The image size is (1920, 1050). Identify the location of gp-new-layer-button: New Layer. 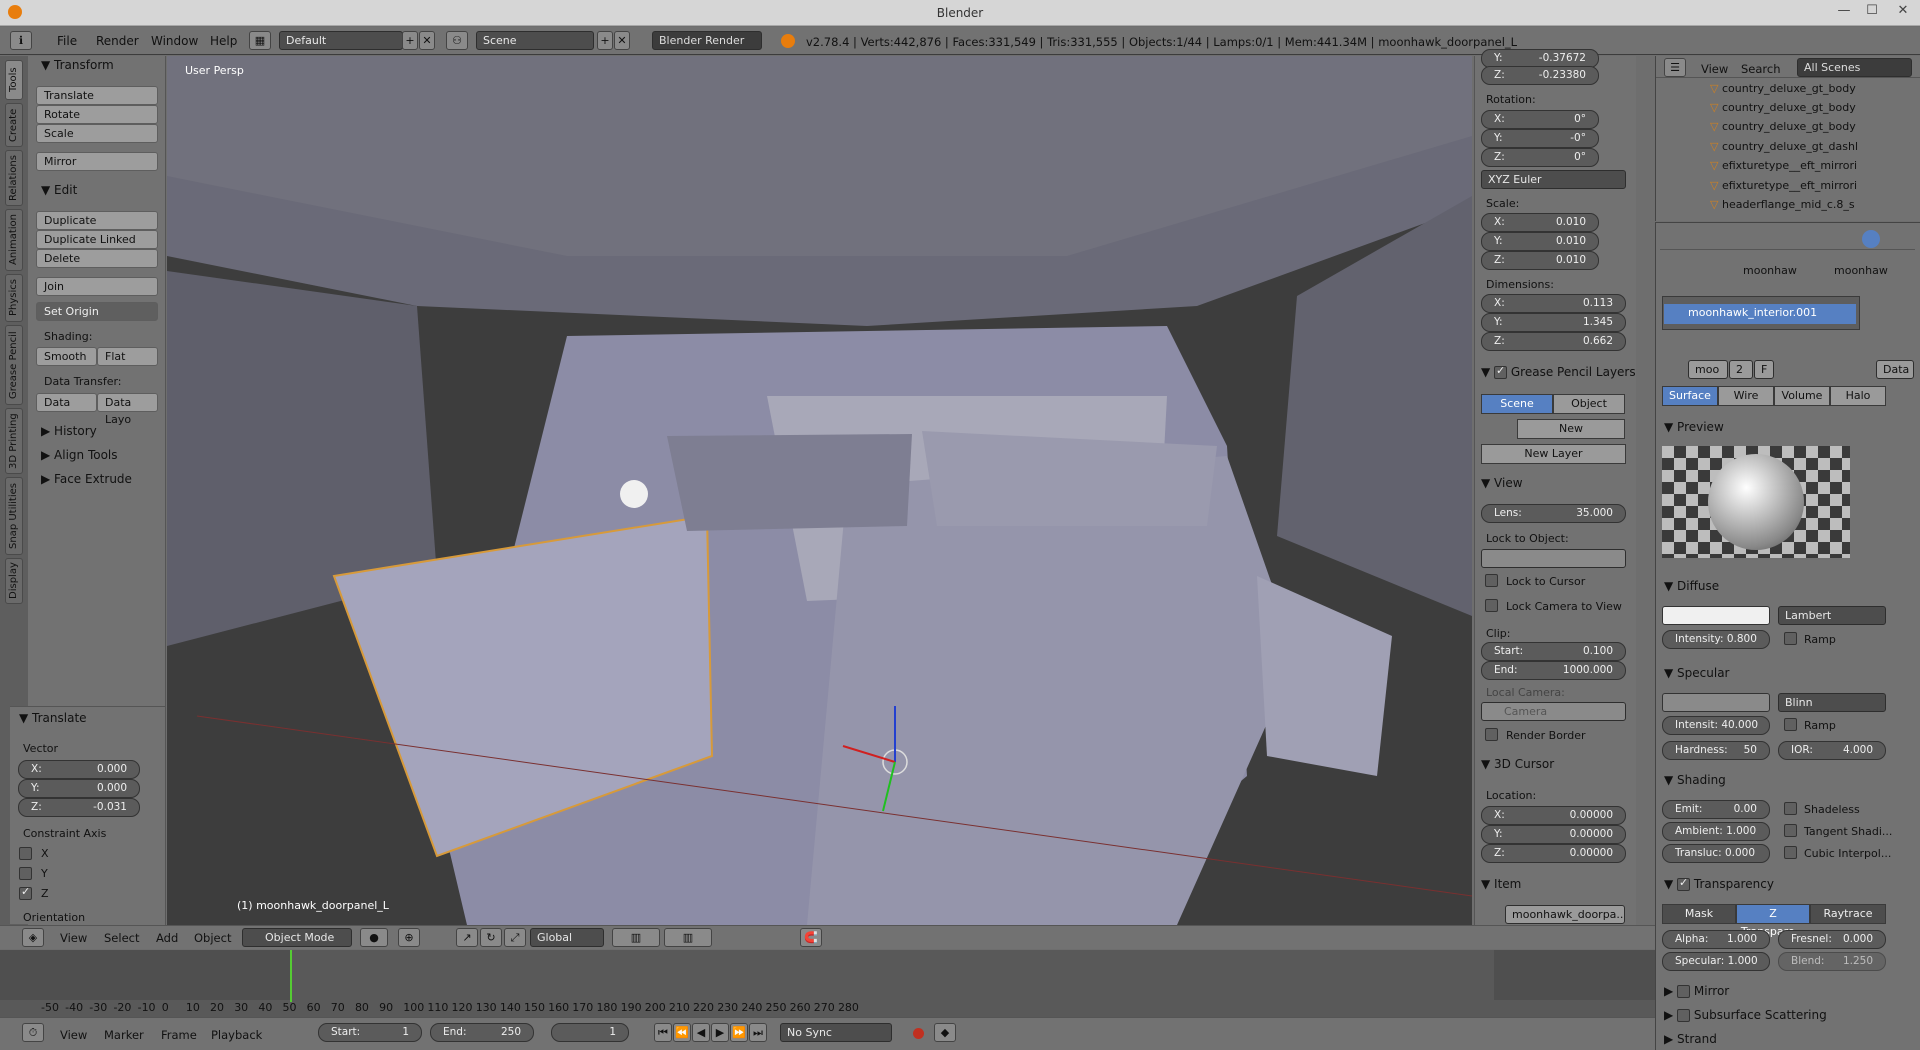
(1553, 454).